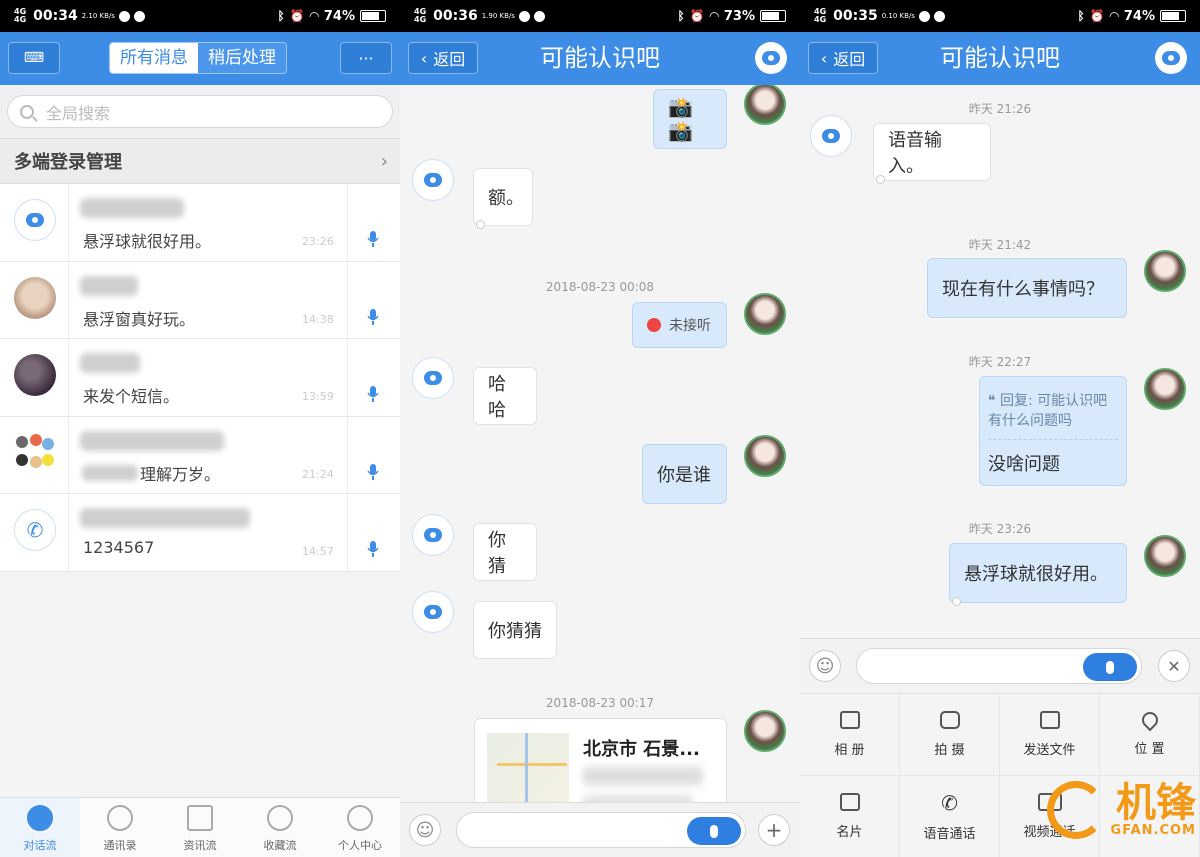 This screenshot has height=857, width=1200. I want to click on attach-card: 名片, so click(850, 816).